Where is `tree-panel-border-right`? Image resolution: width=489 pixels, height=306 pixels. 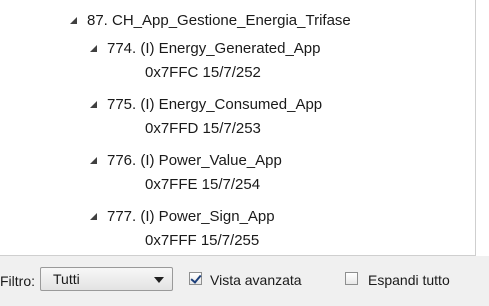 tree-panel-border-right is located at coordinates (475, 127).